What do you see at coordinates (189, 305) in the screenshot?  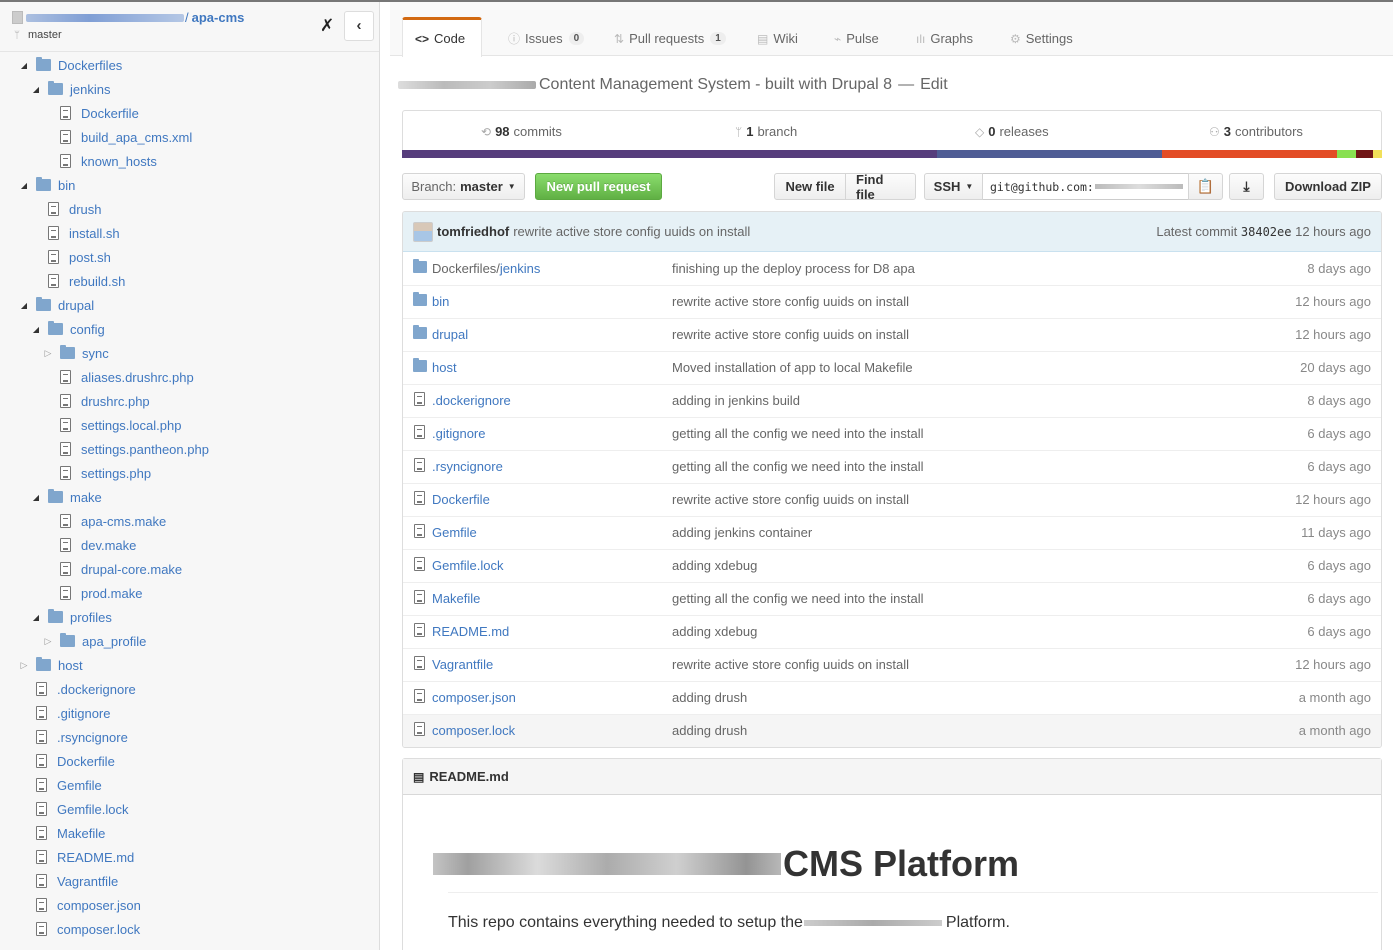 I see `tree-folder: ◢ drupal` at bounding box center [189, 305].